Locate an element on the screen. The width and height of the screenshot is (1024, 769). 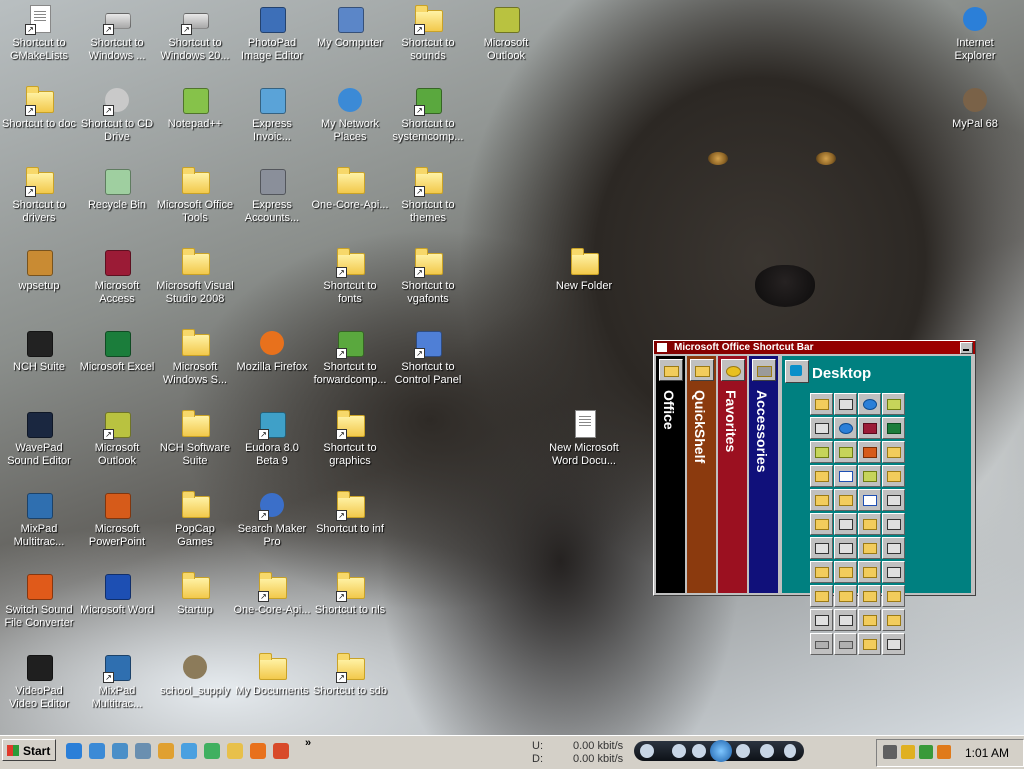
office-folder-icon is located at coordinates (671, 370).